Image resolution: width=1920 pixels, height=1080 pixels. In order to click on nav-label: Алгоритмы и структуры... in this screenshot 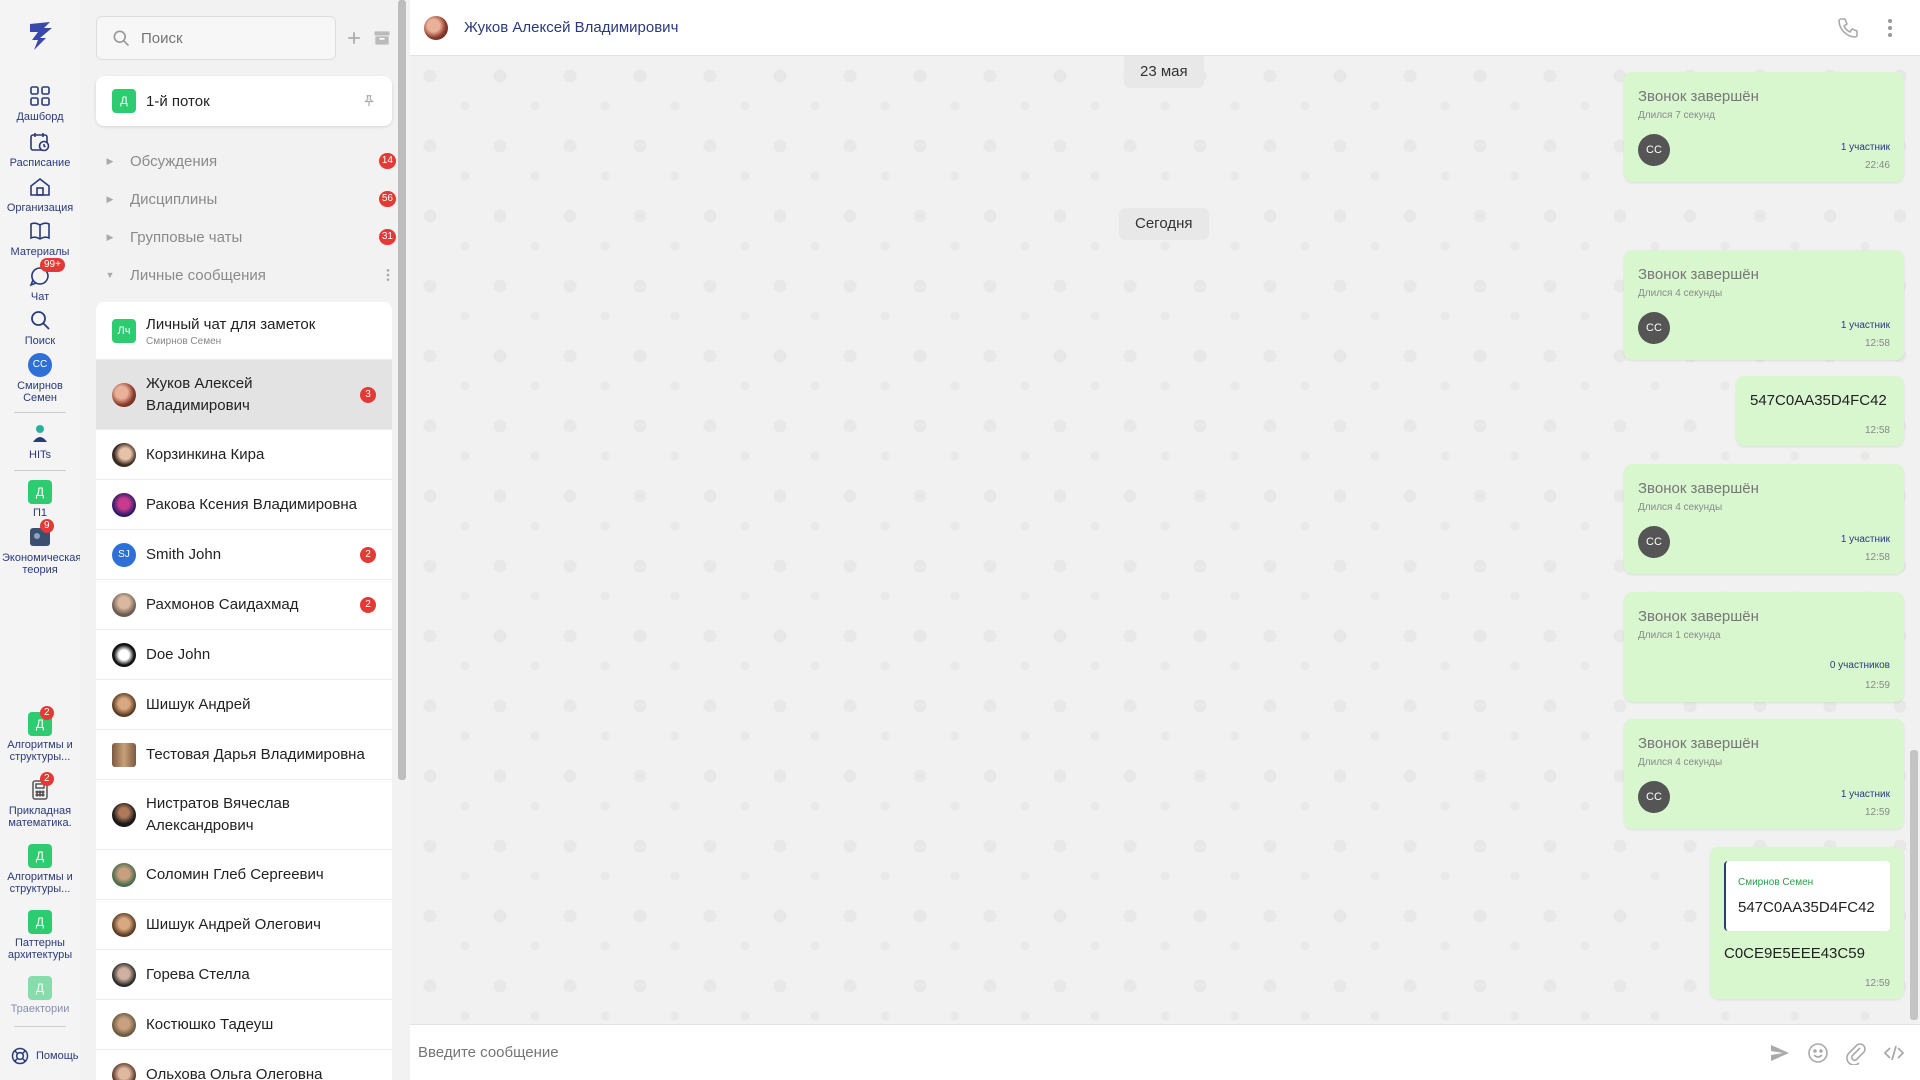, I will do `click(40, 883)`.